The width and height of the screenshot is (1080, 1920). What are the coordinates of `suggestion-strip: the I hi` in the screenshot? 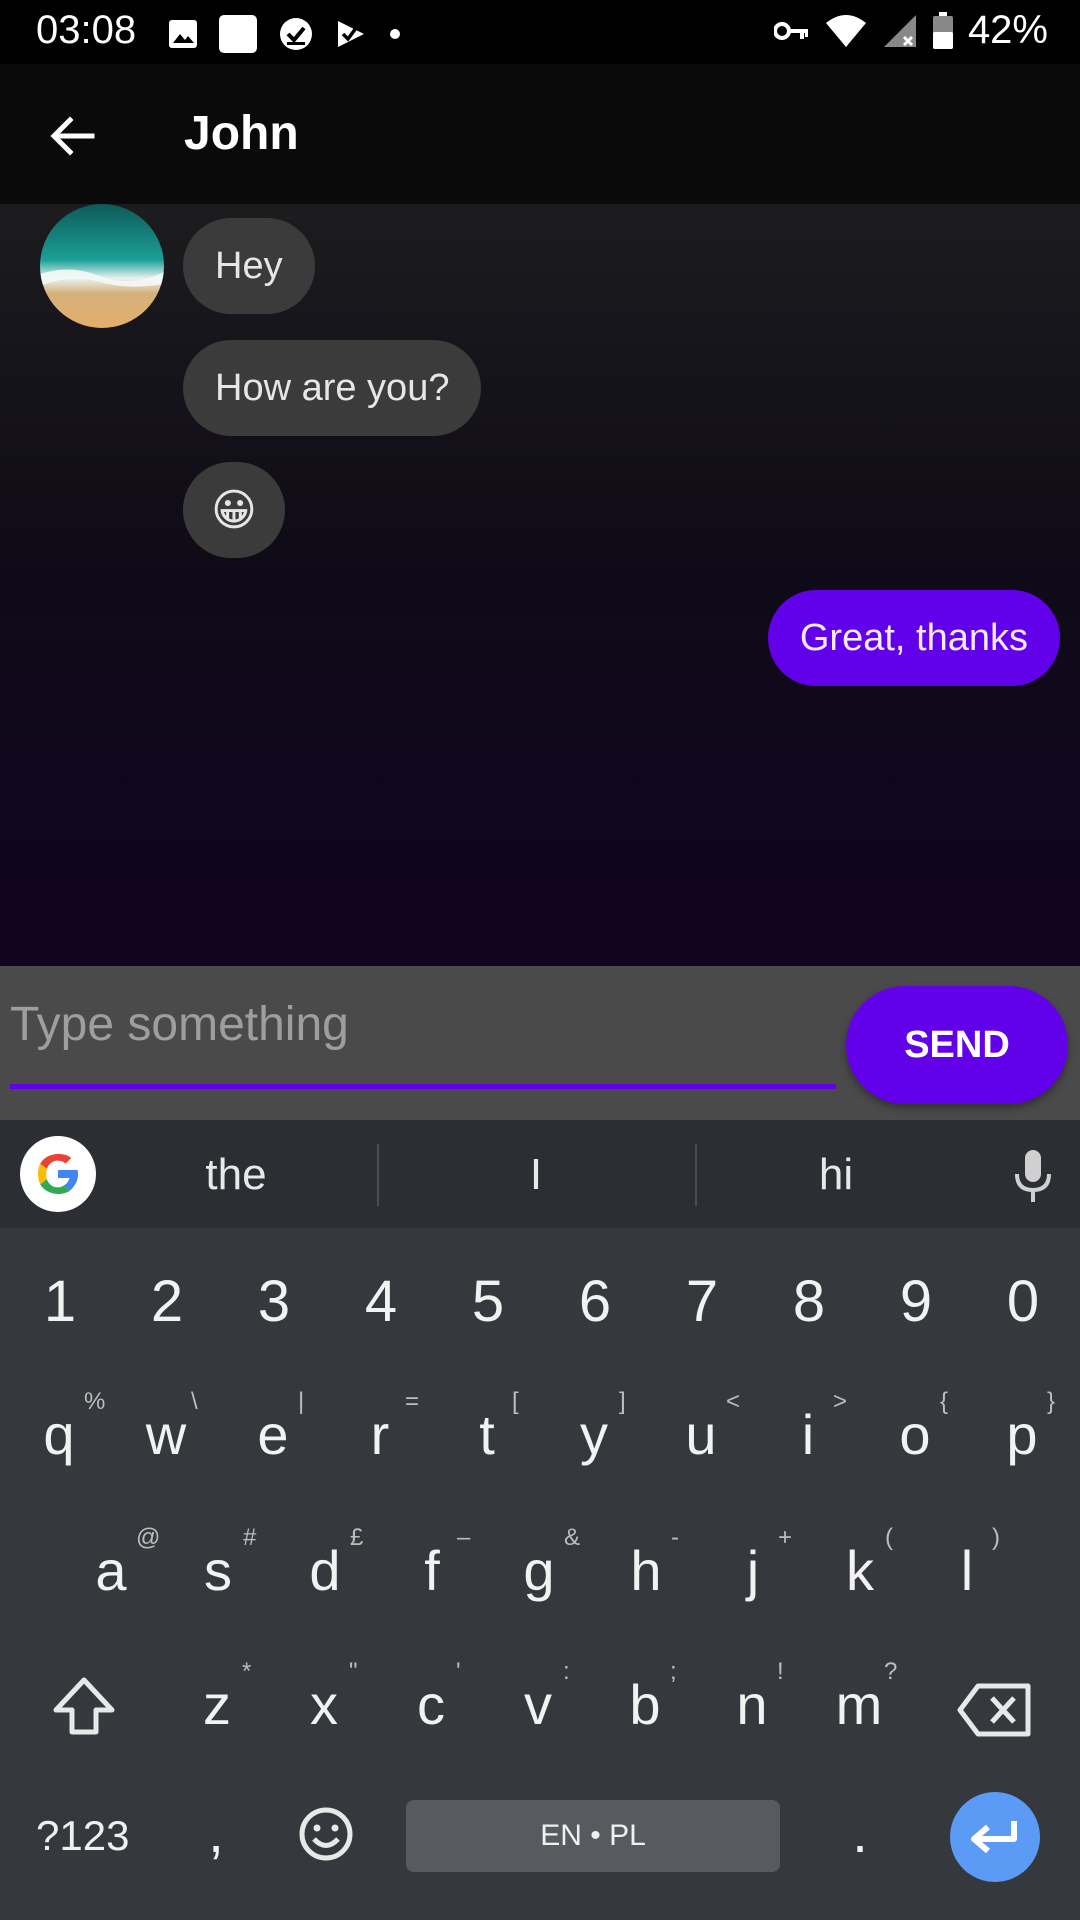 It's located at (540, 1174).